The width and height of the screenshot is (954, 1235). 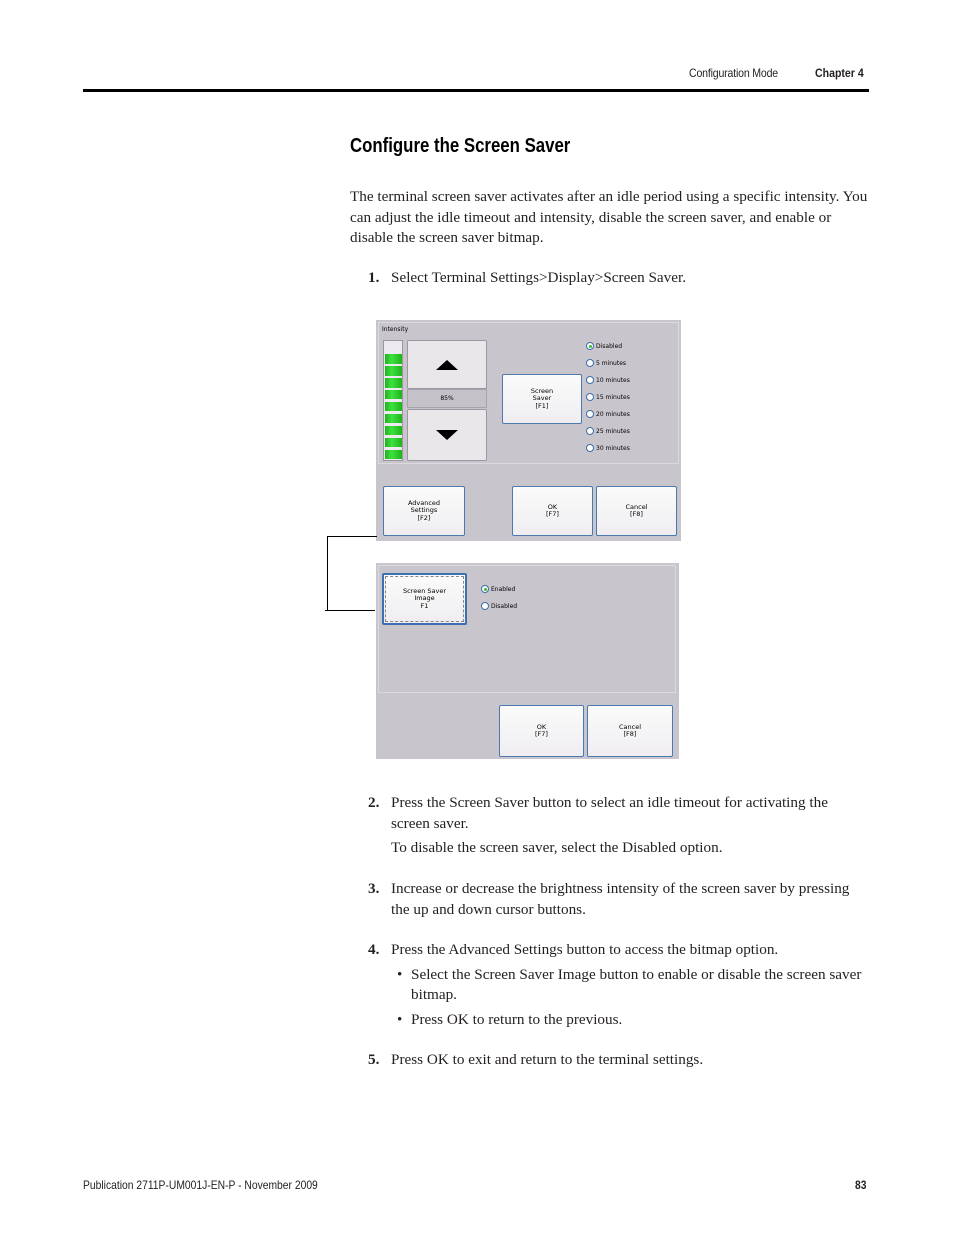 I want to click on step-number: 3., so click(x=374, y=888).